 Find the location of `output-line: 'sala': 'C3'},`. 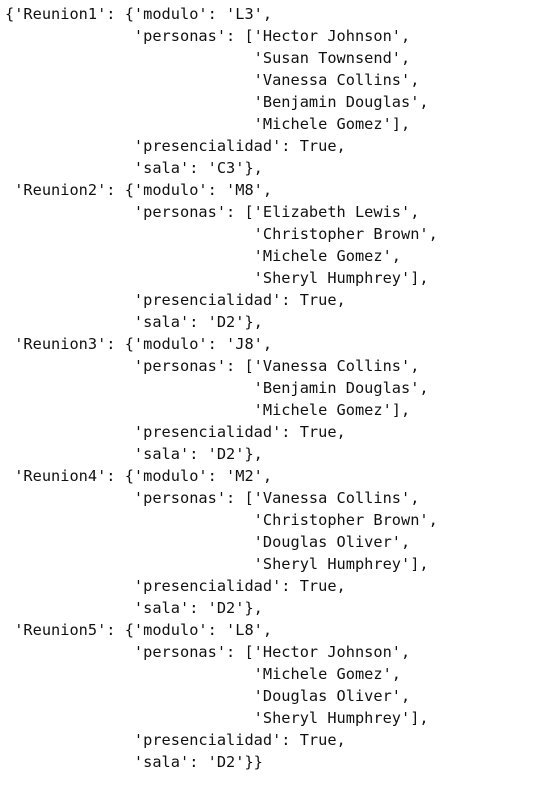

output-line: 'sala': 'C3'}, is located at coordinates (134, 168).